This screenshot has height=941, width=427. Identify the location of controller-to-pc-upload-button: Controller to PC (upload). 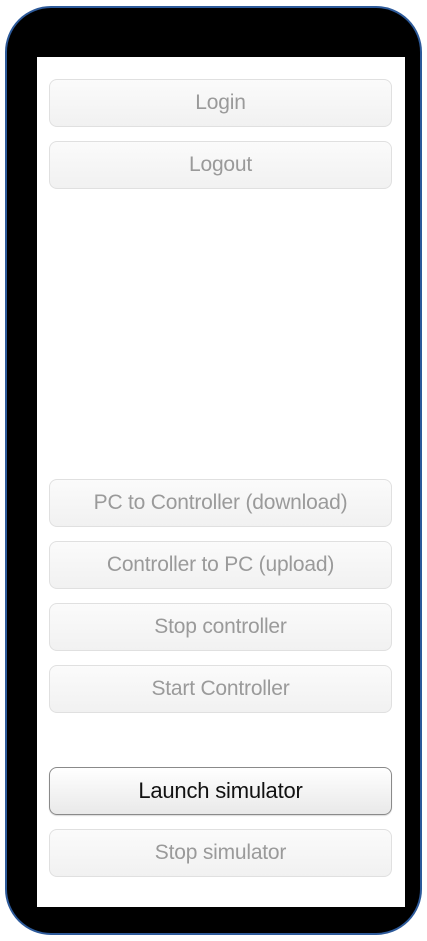
(220, 565).